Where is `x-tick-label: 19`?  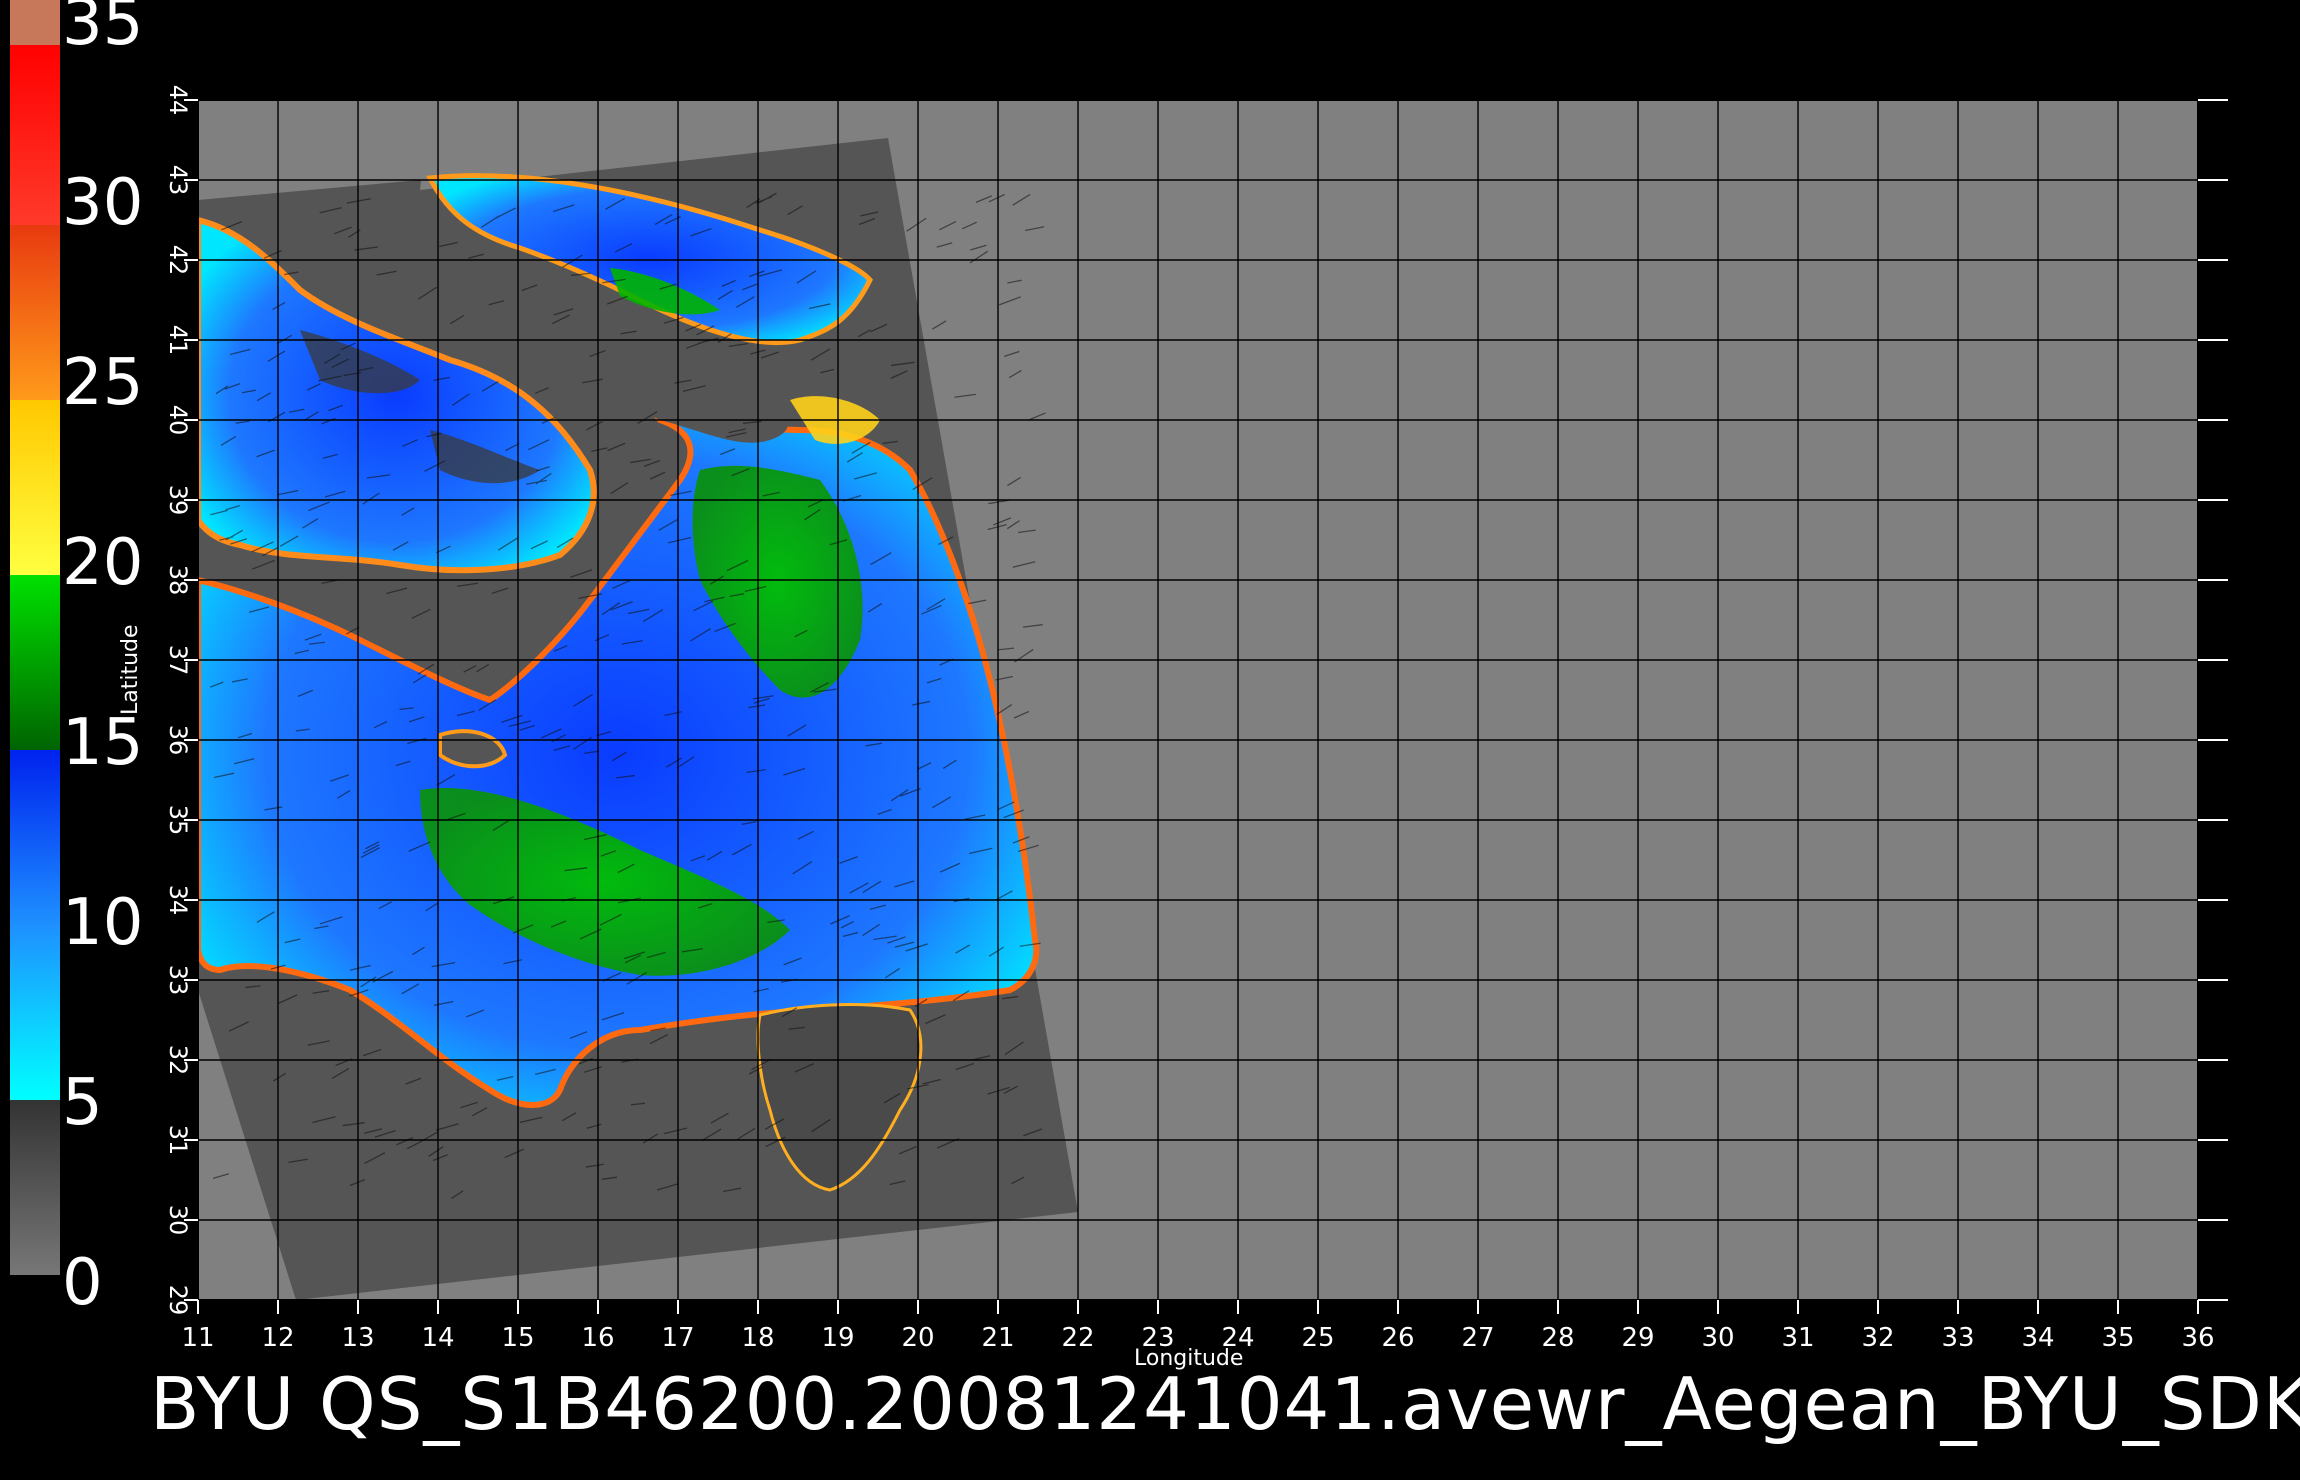 x-tick-label: 19 is located at coordinates (837, 1338).